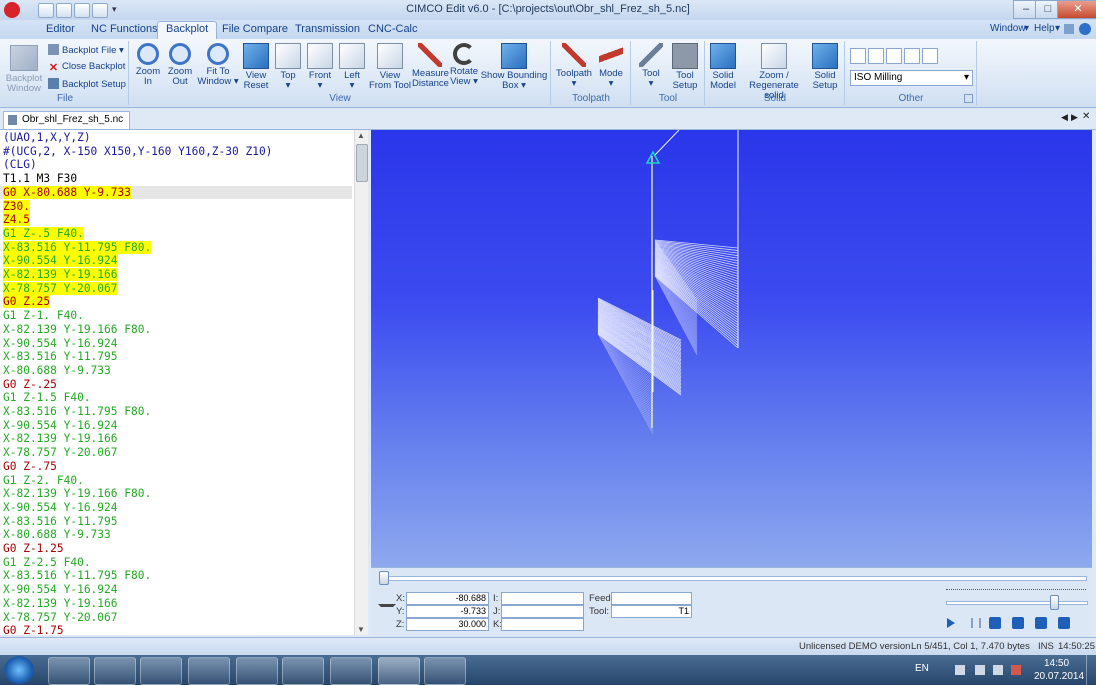  What do you see at coordinates (1056, 663) in the screenshot?
I see `clock-time: 14:50` at bounding box center [1056, 663].